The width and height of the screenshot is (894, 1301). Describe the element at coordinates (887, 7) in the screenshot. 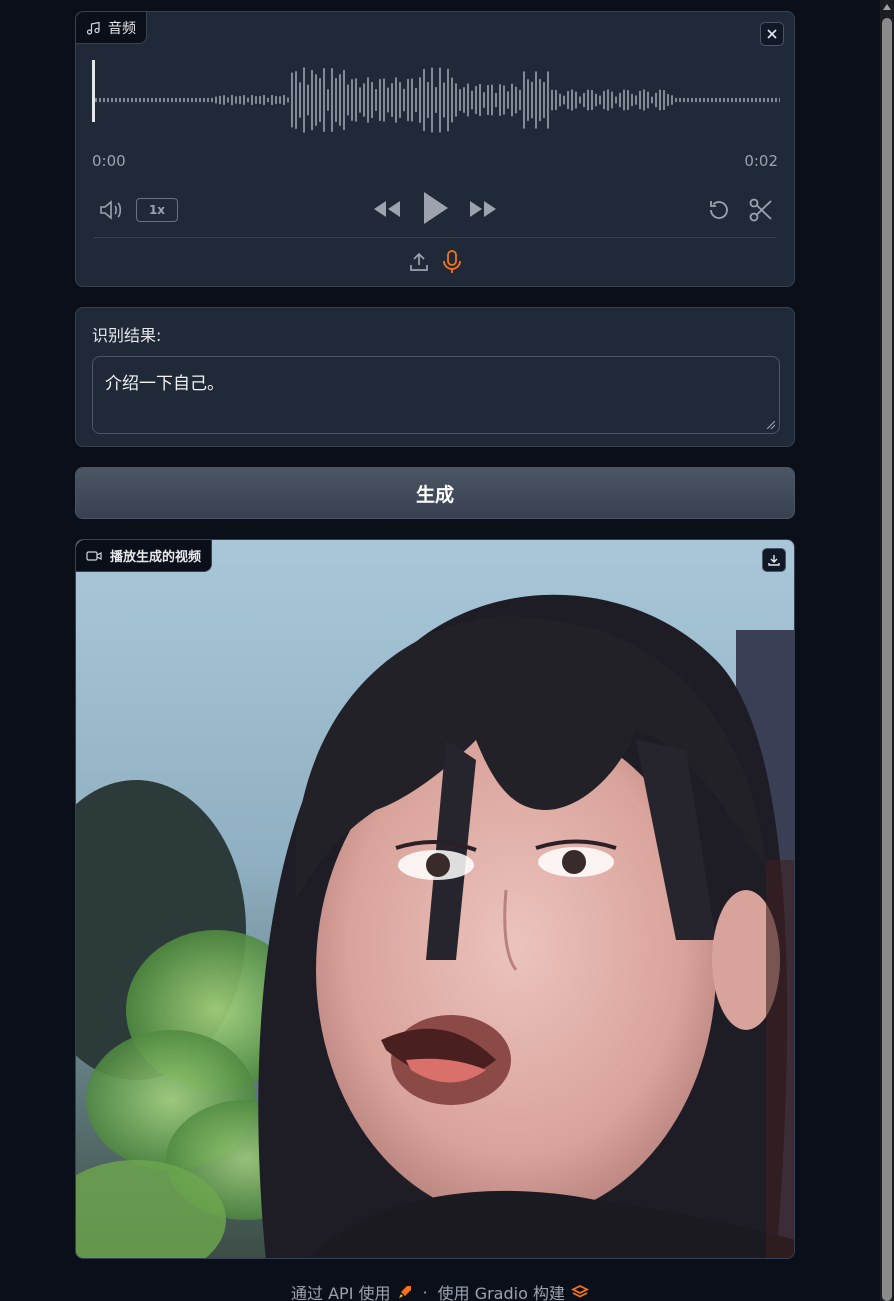

I see `scroll-up-arrow-icon` at that location.